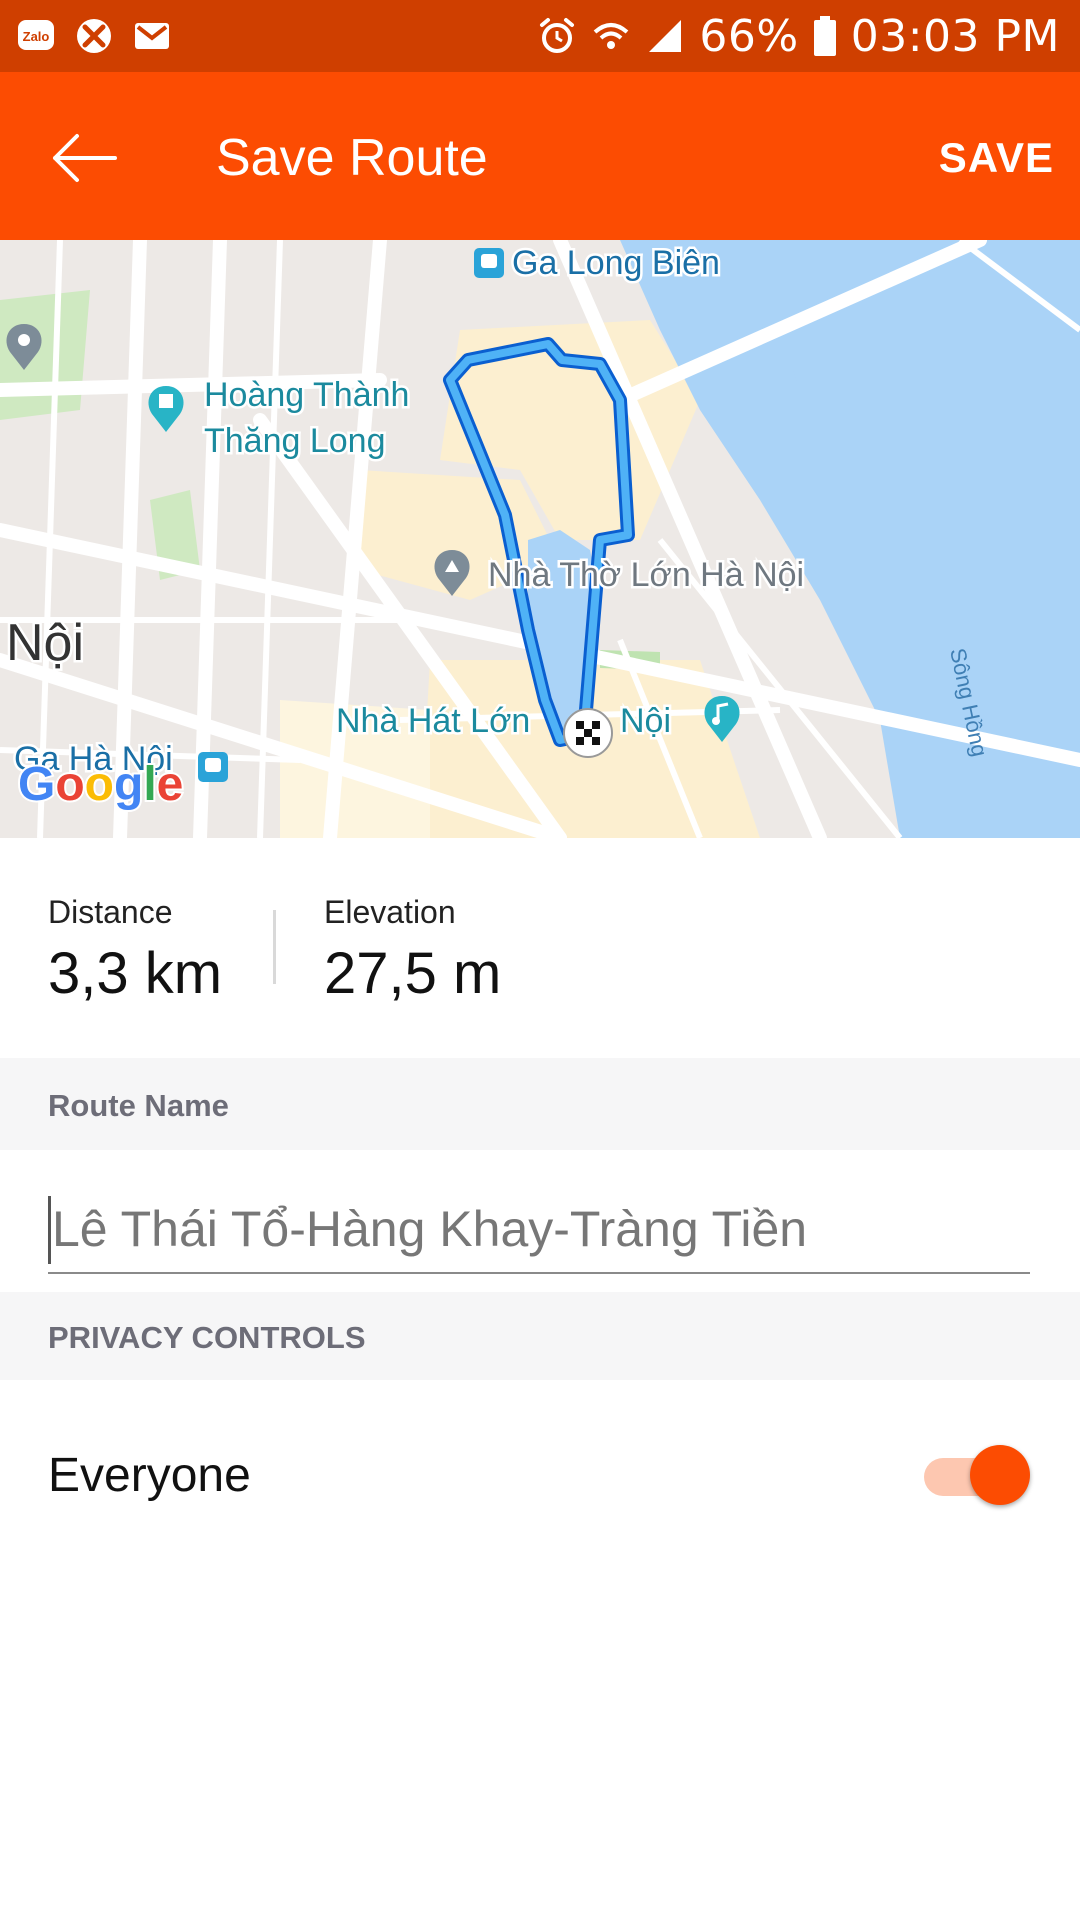 The height and width of the screenshot is (1920, 1080). Describe the element at coordinates (540, 1104) in the screenshot. I see `route-name-header: Route Name` at that location.